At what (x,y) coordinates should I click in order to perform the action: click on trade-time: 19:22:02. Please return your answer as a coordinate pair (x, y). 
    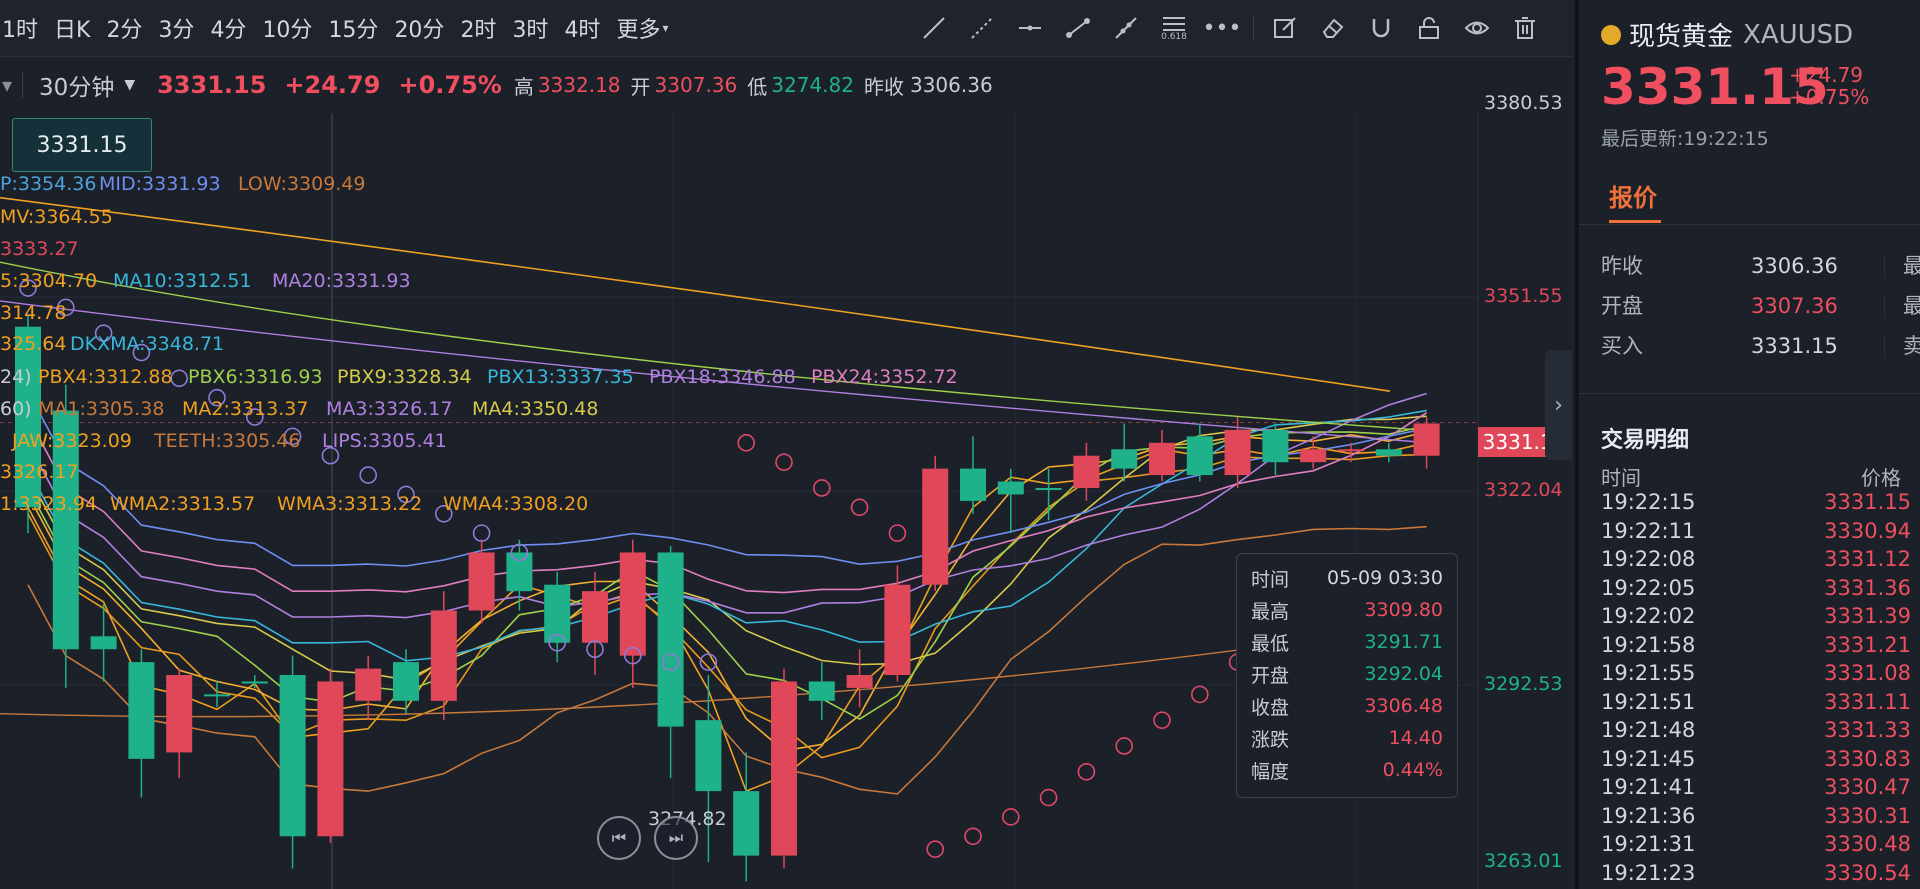
    Looking at the image, I should click on (1648, 616).